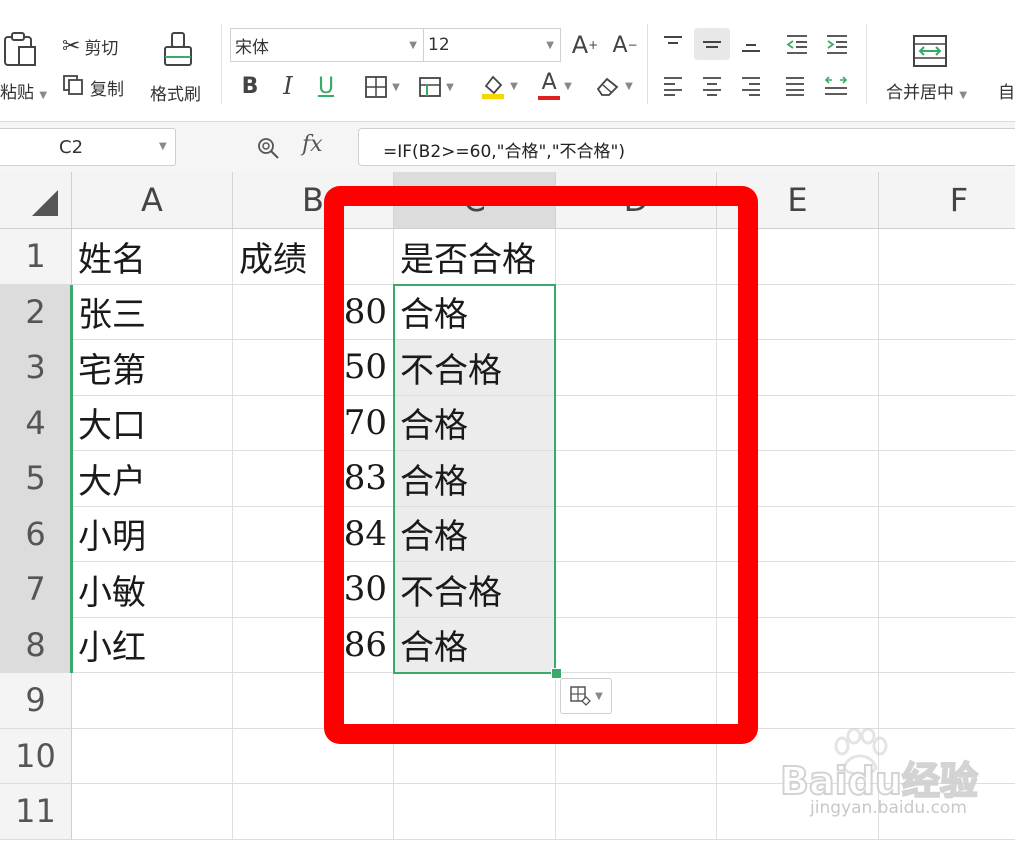  I want to click on row-header-1: 1, so click(36, 257).